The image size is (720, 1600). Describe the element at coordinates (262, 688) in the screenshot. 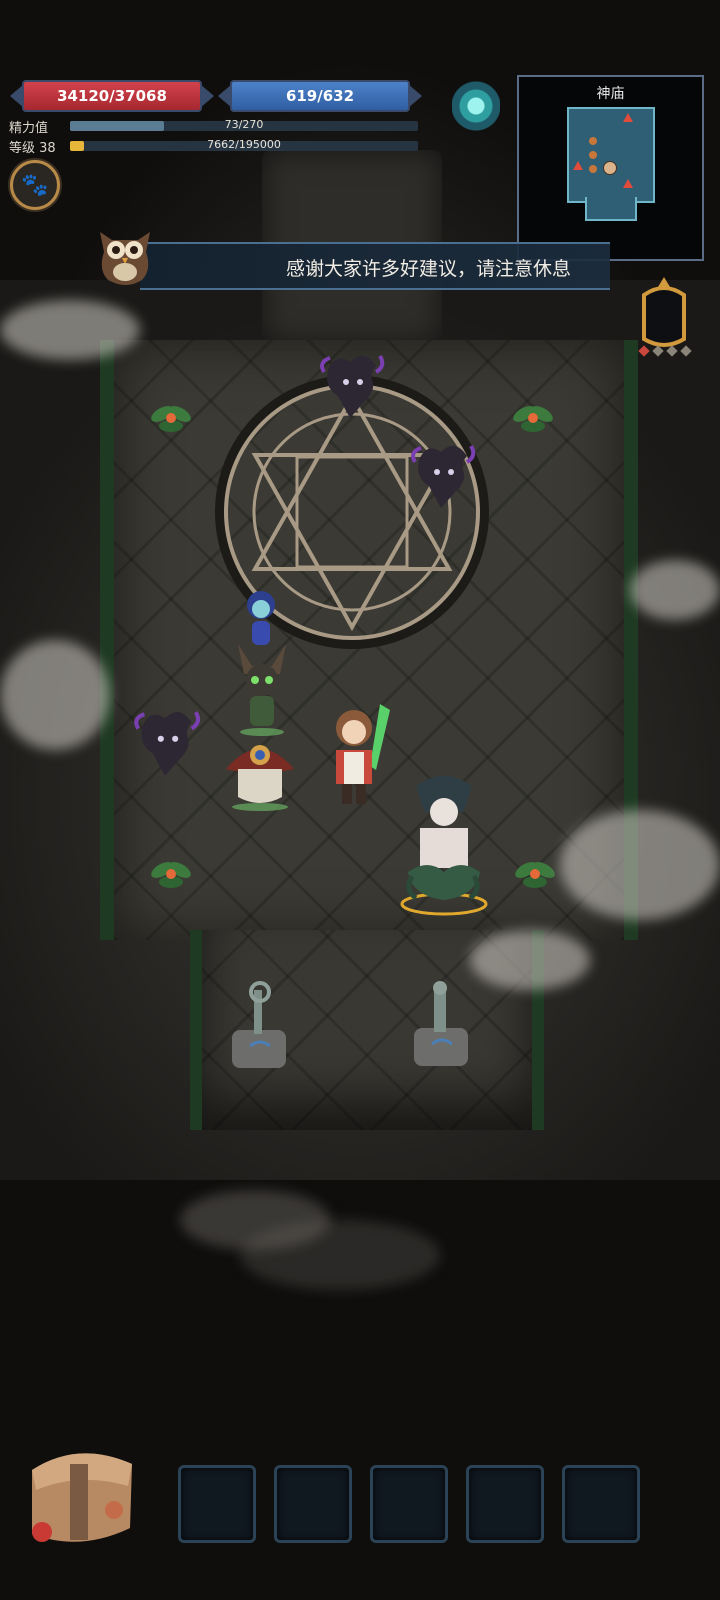

I see `horned-beast-companion` at that location.